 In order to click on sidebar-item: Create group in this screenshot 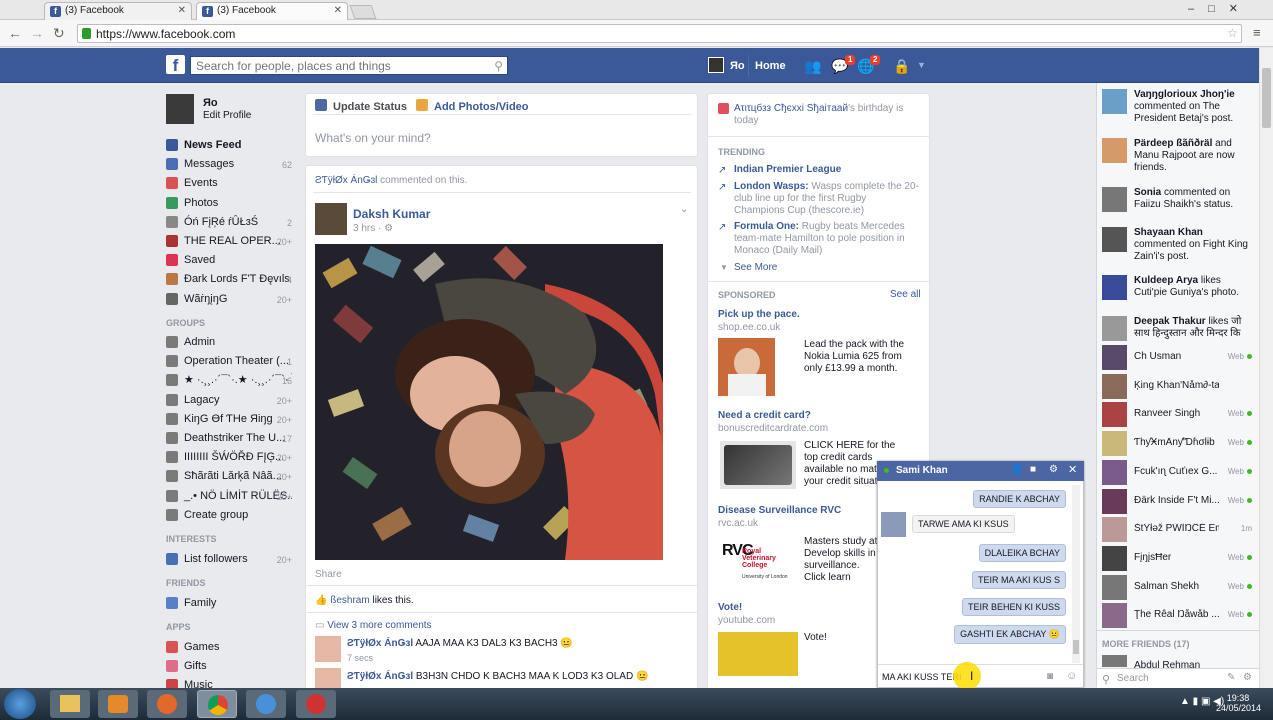, I will do `click(229, 517)`.